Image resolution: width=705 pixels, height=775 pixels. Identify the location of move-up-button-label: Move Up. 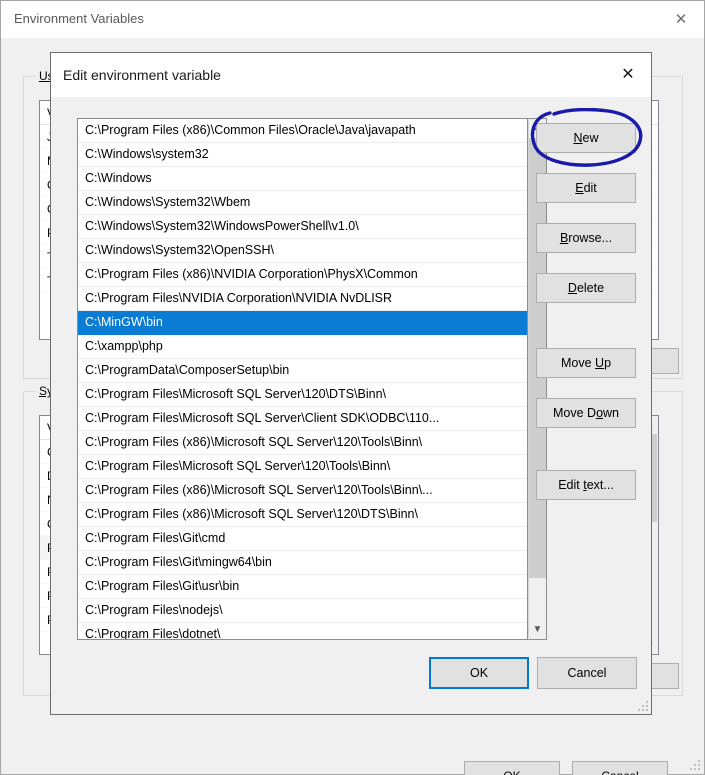
(586, 363).